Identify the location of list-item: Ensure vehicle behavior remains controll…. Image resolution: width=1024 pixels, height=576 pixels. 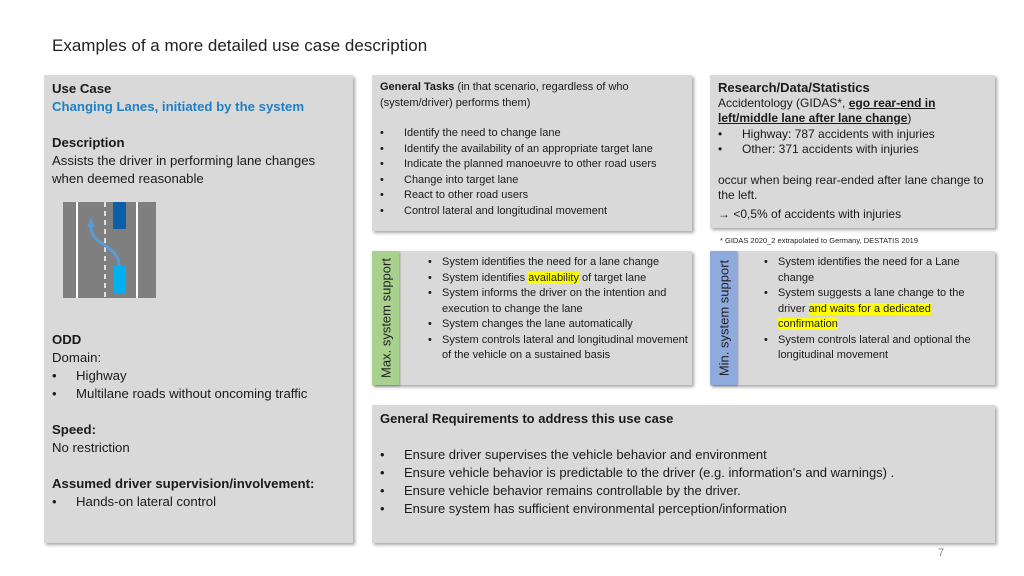
(680, 491).